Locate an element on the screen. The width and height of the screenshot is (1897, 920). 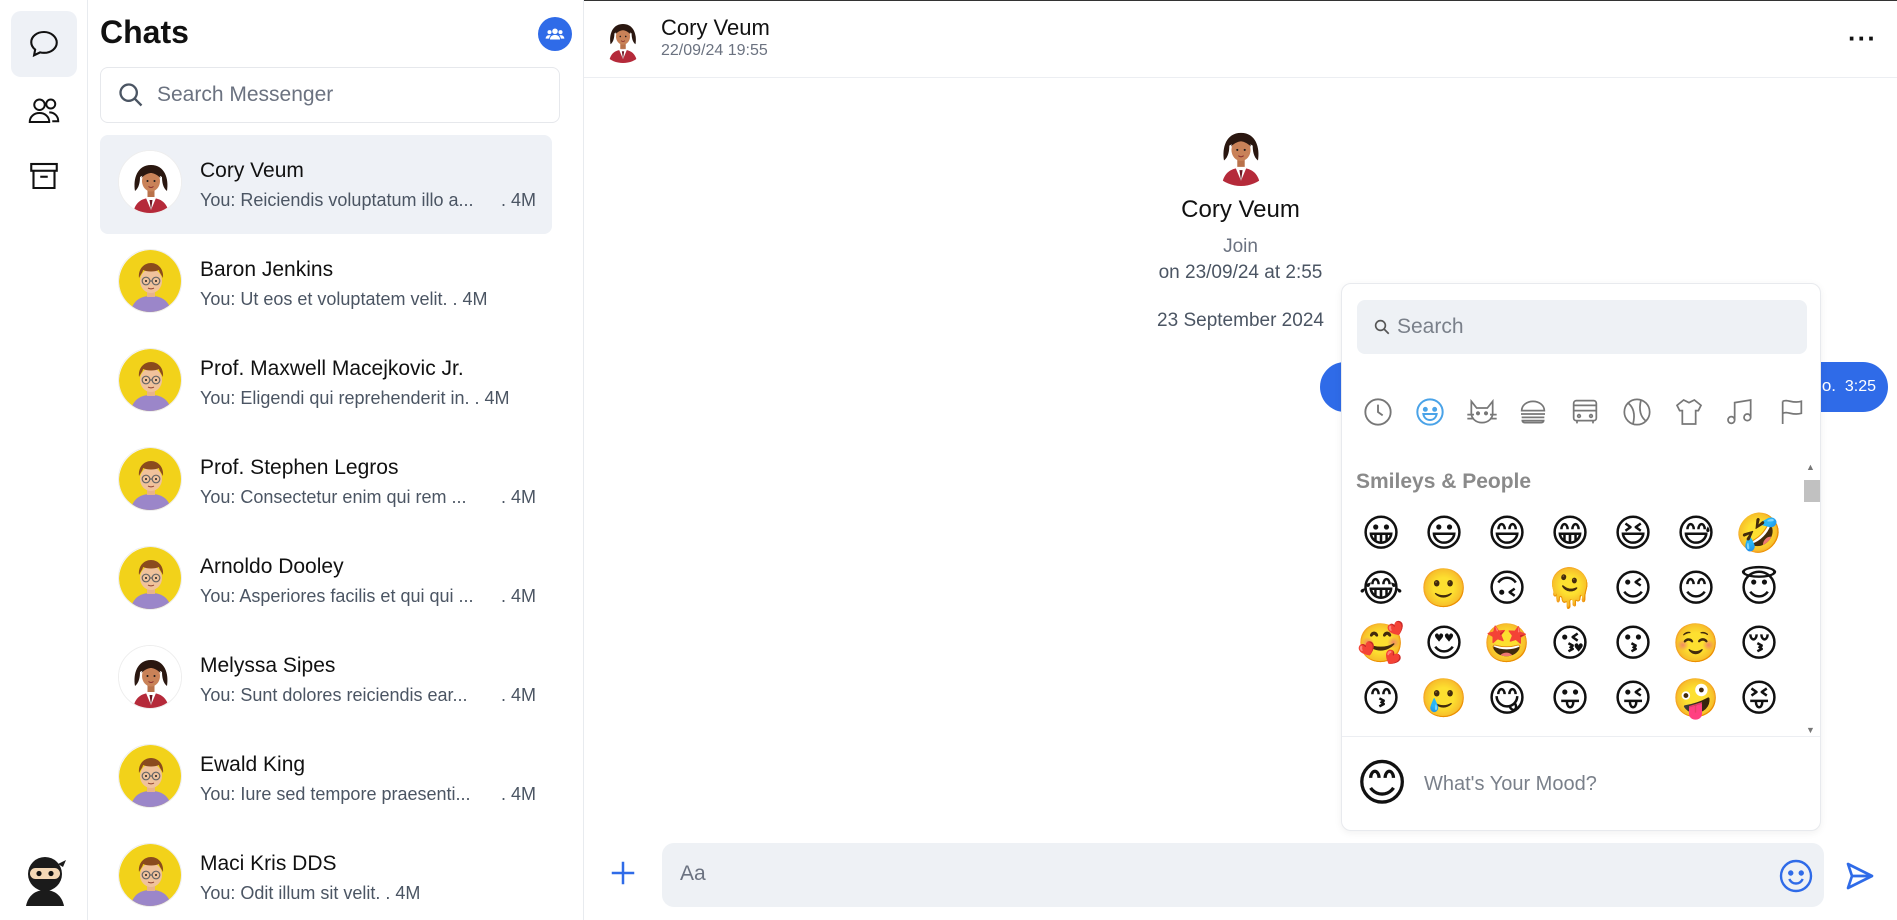
emoji-category-tabs is located at coordinates (1585, 414).